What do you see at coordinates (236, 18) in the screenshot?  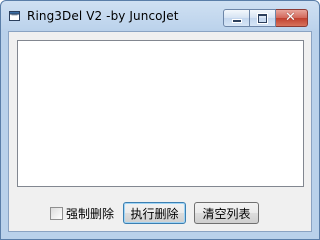 I see `minimize-button` at bounding box center [236, 18].